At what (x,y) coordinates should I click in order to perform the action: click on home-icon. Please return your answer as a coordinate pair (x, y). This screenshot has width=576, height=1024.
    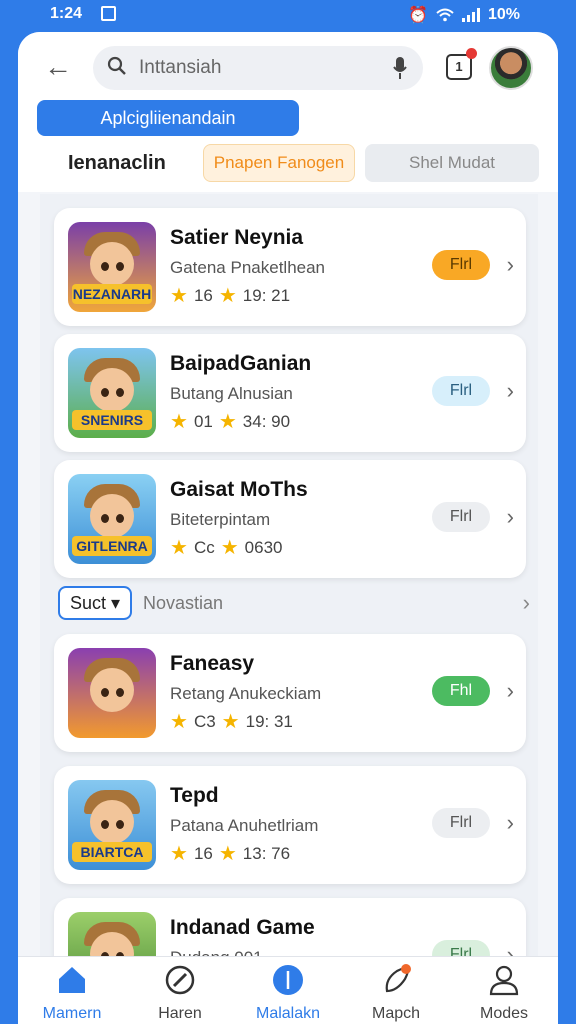
    Looking at the image, I should click on (72, 980).